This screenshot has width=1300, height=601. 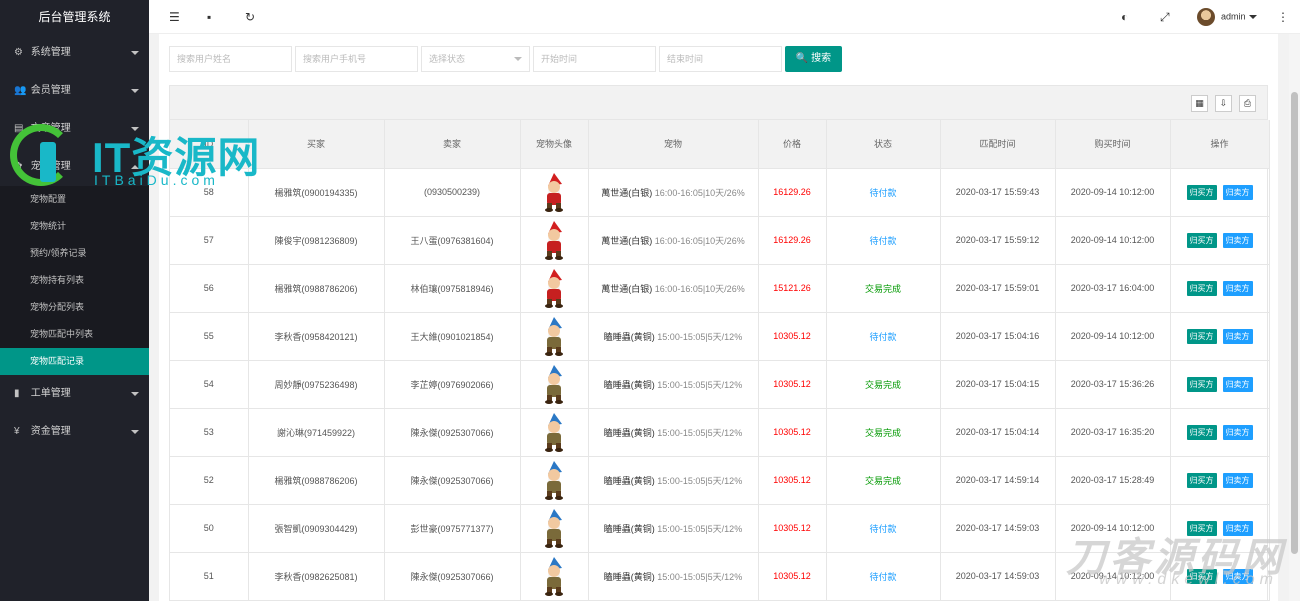 I want to click on sidebar-subitem-pet-allocation: 宠物分配列表, so click(x=74, y=307).